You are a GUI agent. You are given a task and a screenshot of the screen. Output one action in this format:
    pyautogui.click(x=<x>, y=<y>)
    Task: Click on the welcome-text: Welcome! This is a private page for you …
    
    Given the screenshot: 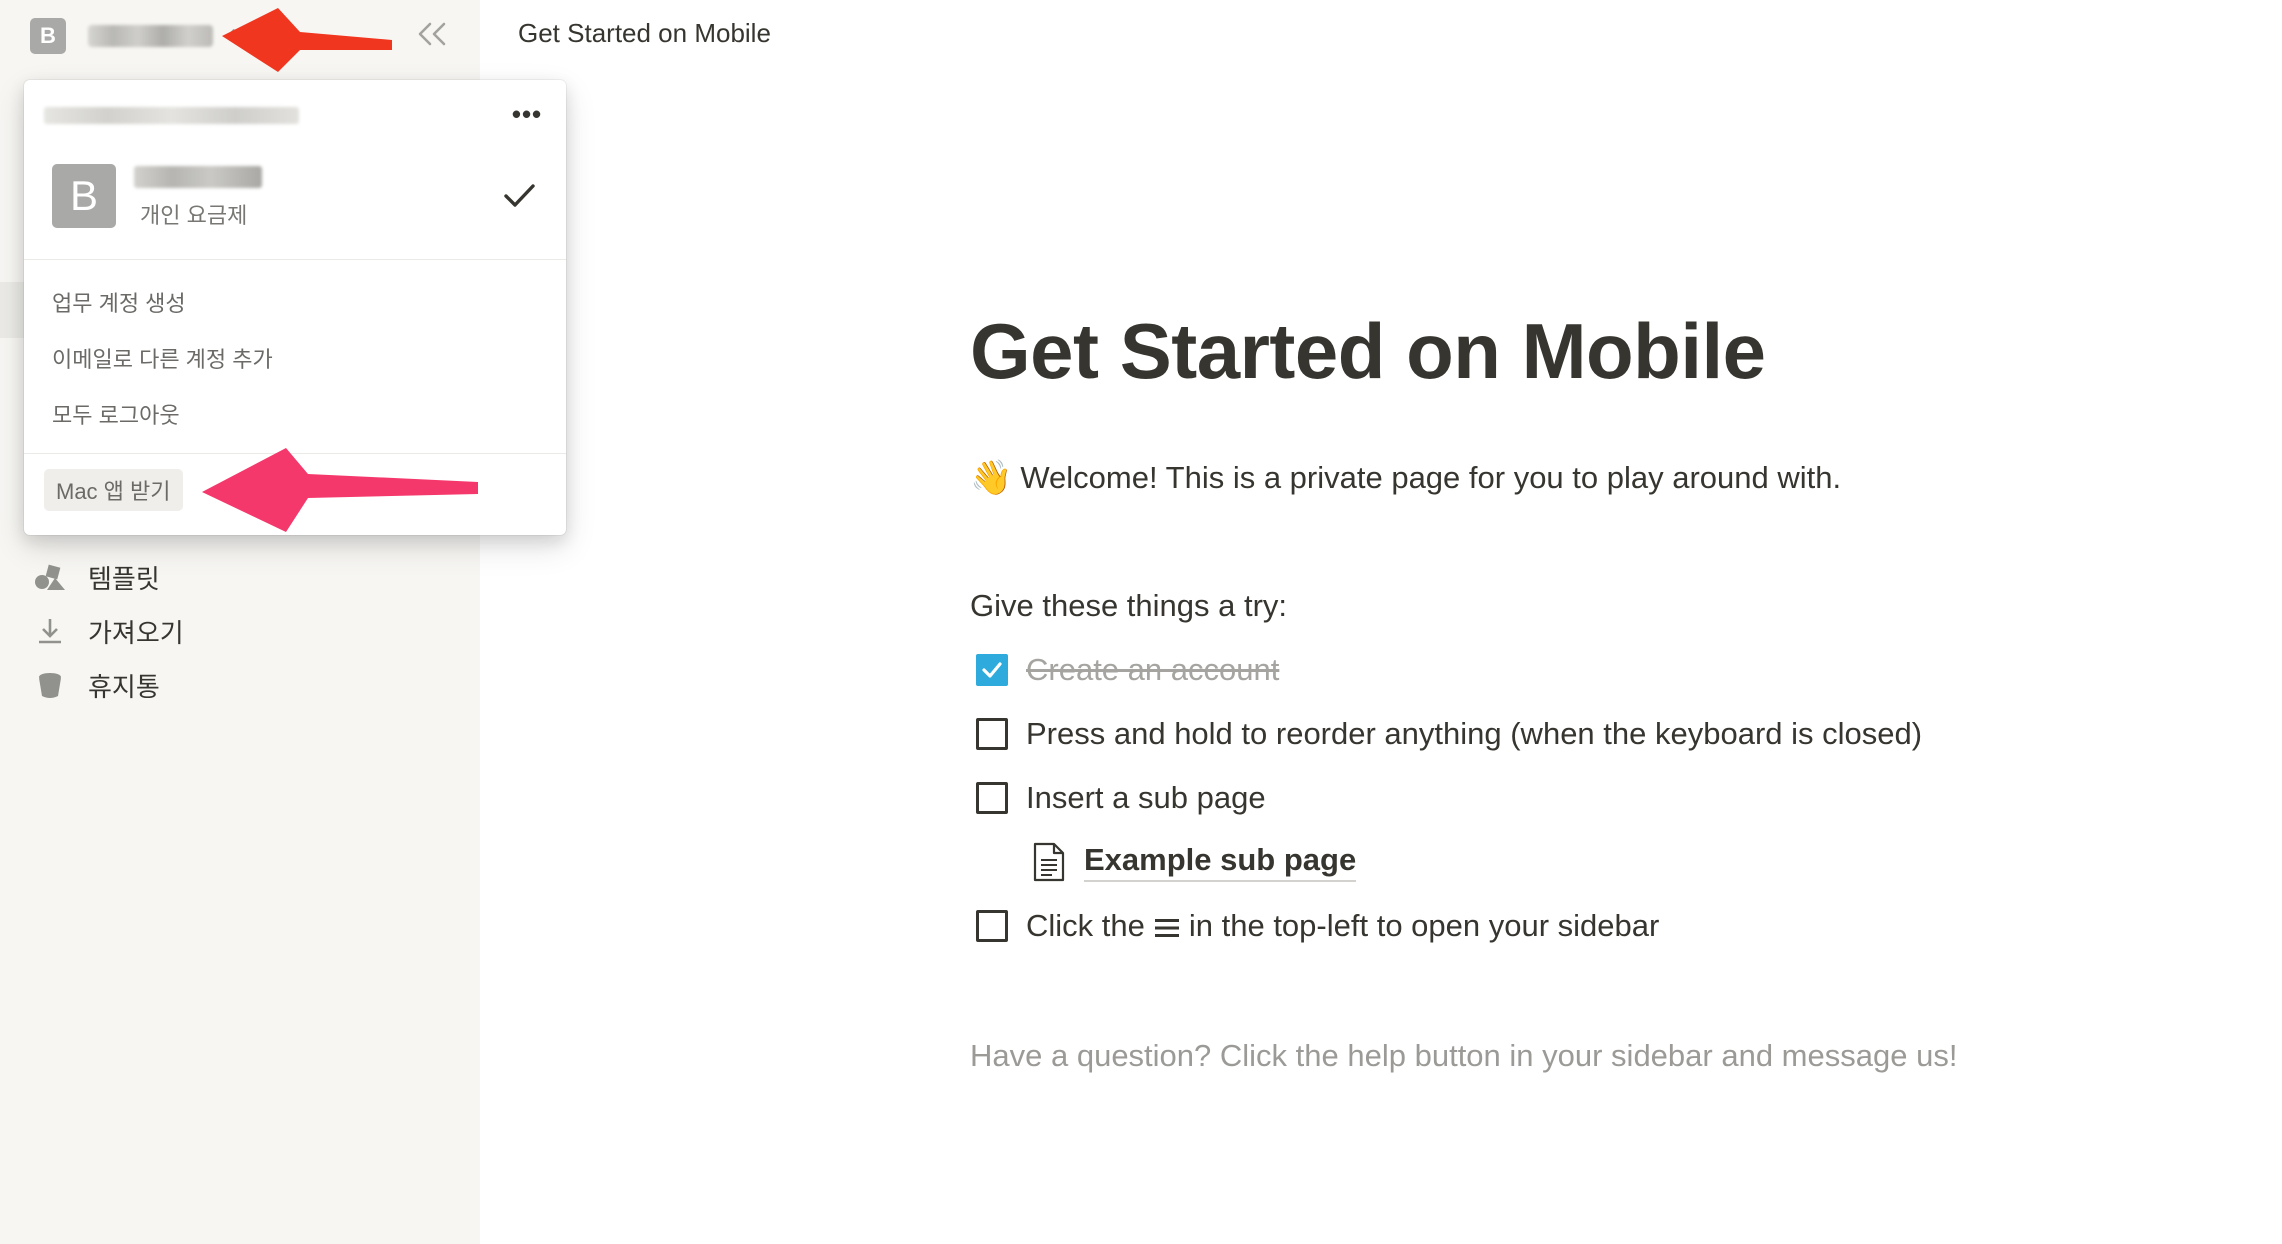 What is the action you would take?
    pyautogui.click(x=1431, y=477)
    